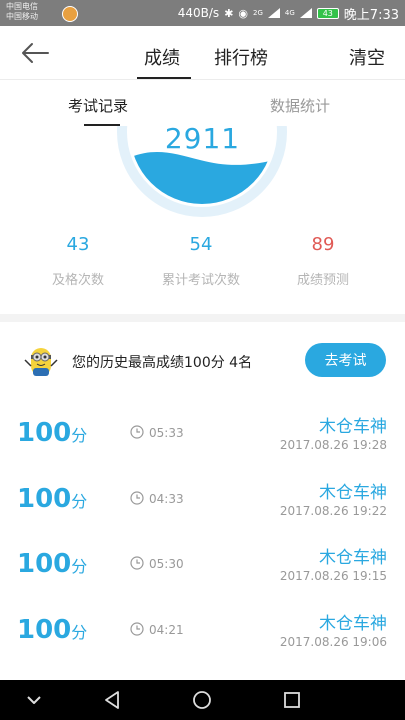 This screenshot has width=405, height=720. I want to click on list-item: 100分 04:33 木仓车神 2017.08.26 19:22, so click(202, 500).